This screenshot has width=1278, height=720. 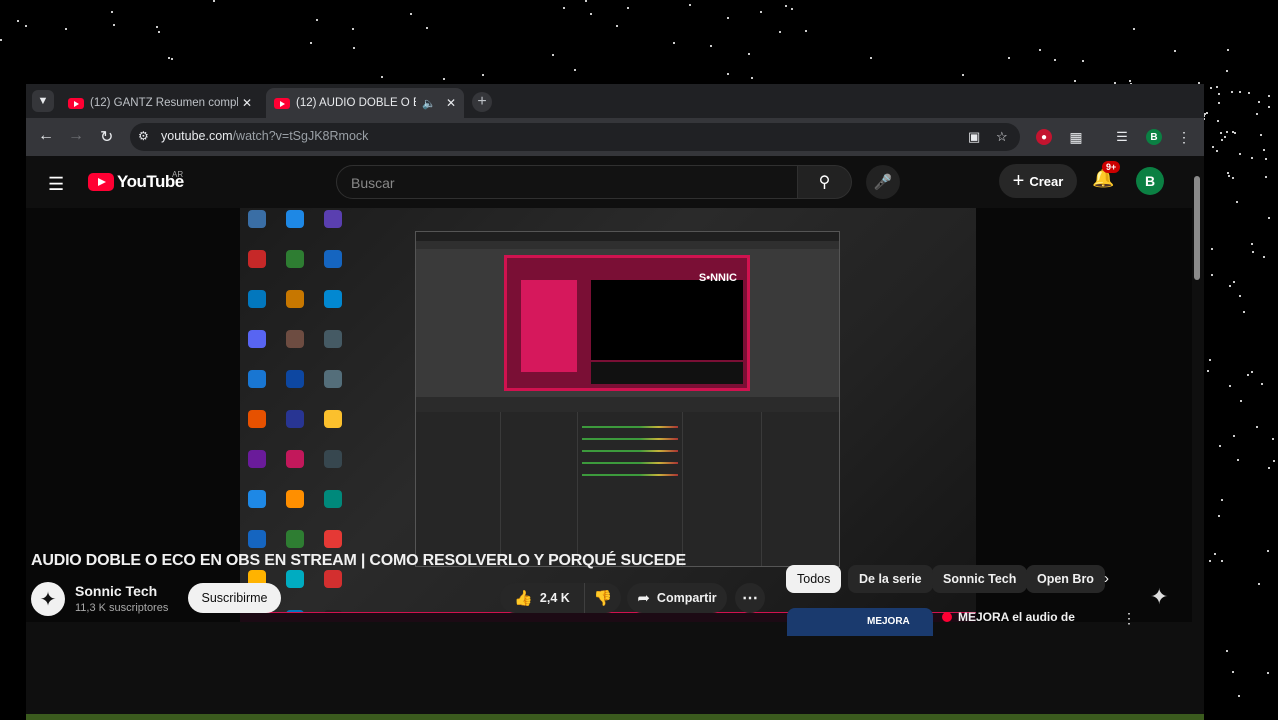 I want to click on site-info-icon: ⚙, so click(x=143, y=136).